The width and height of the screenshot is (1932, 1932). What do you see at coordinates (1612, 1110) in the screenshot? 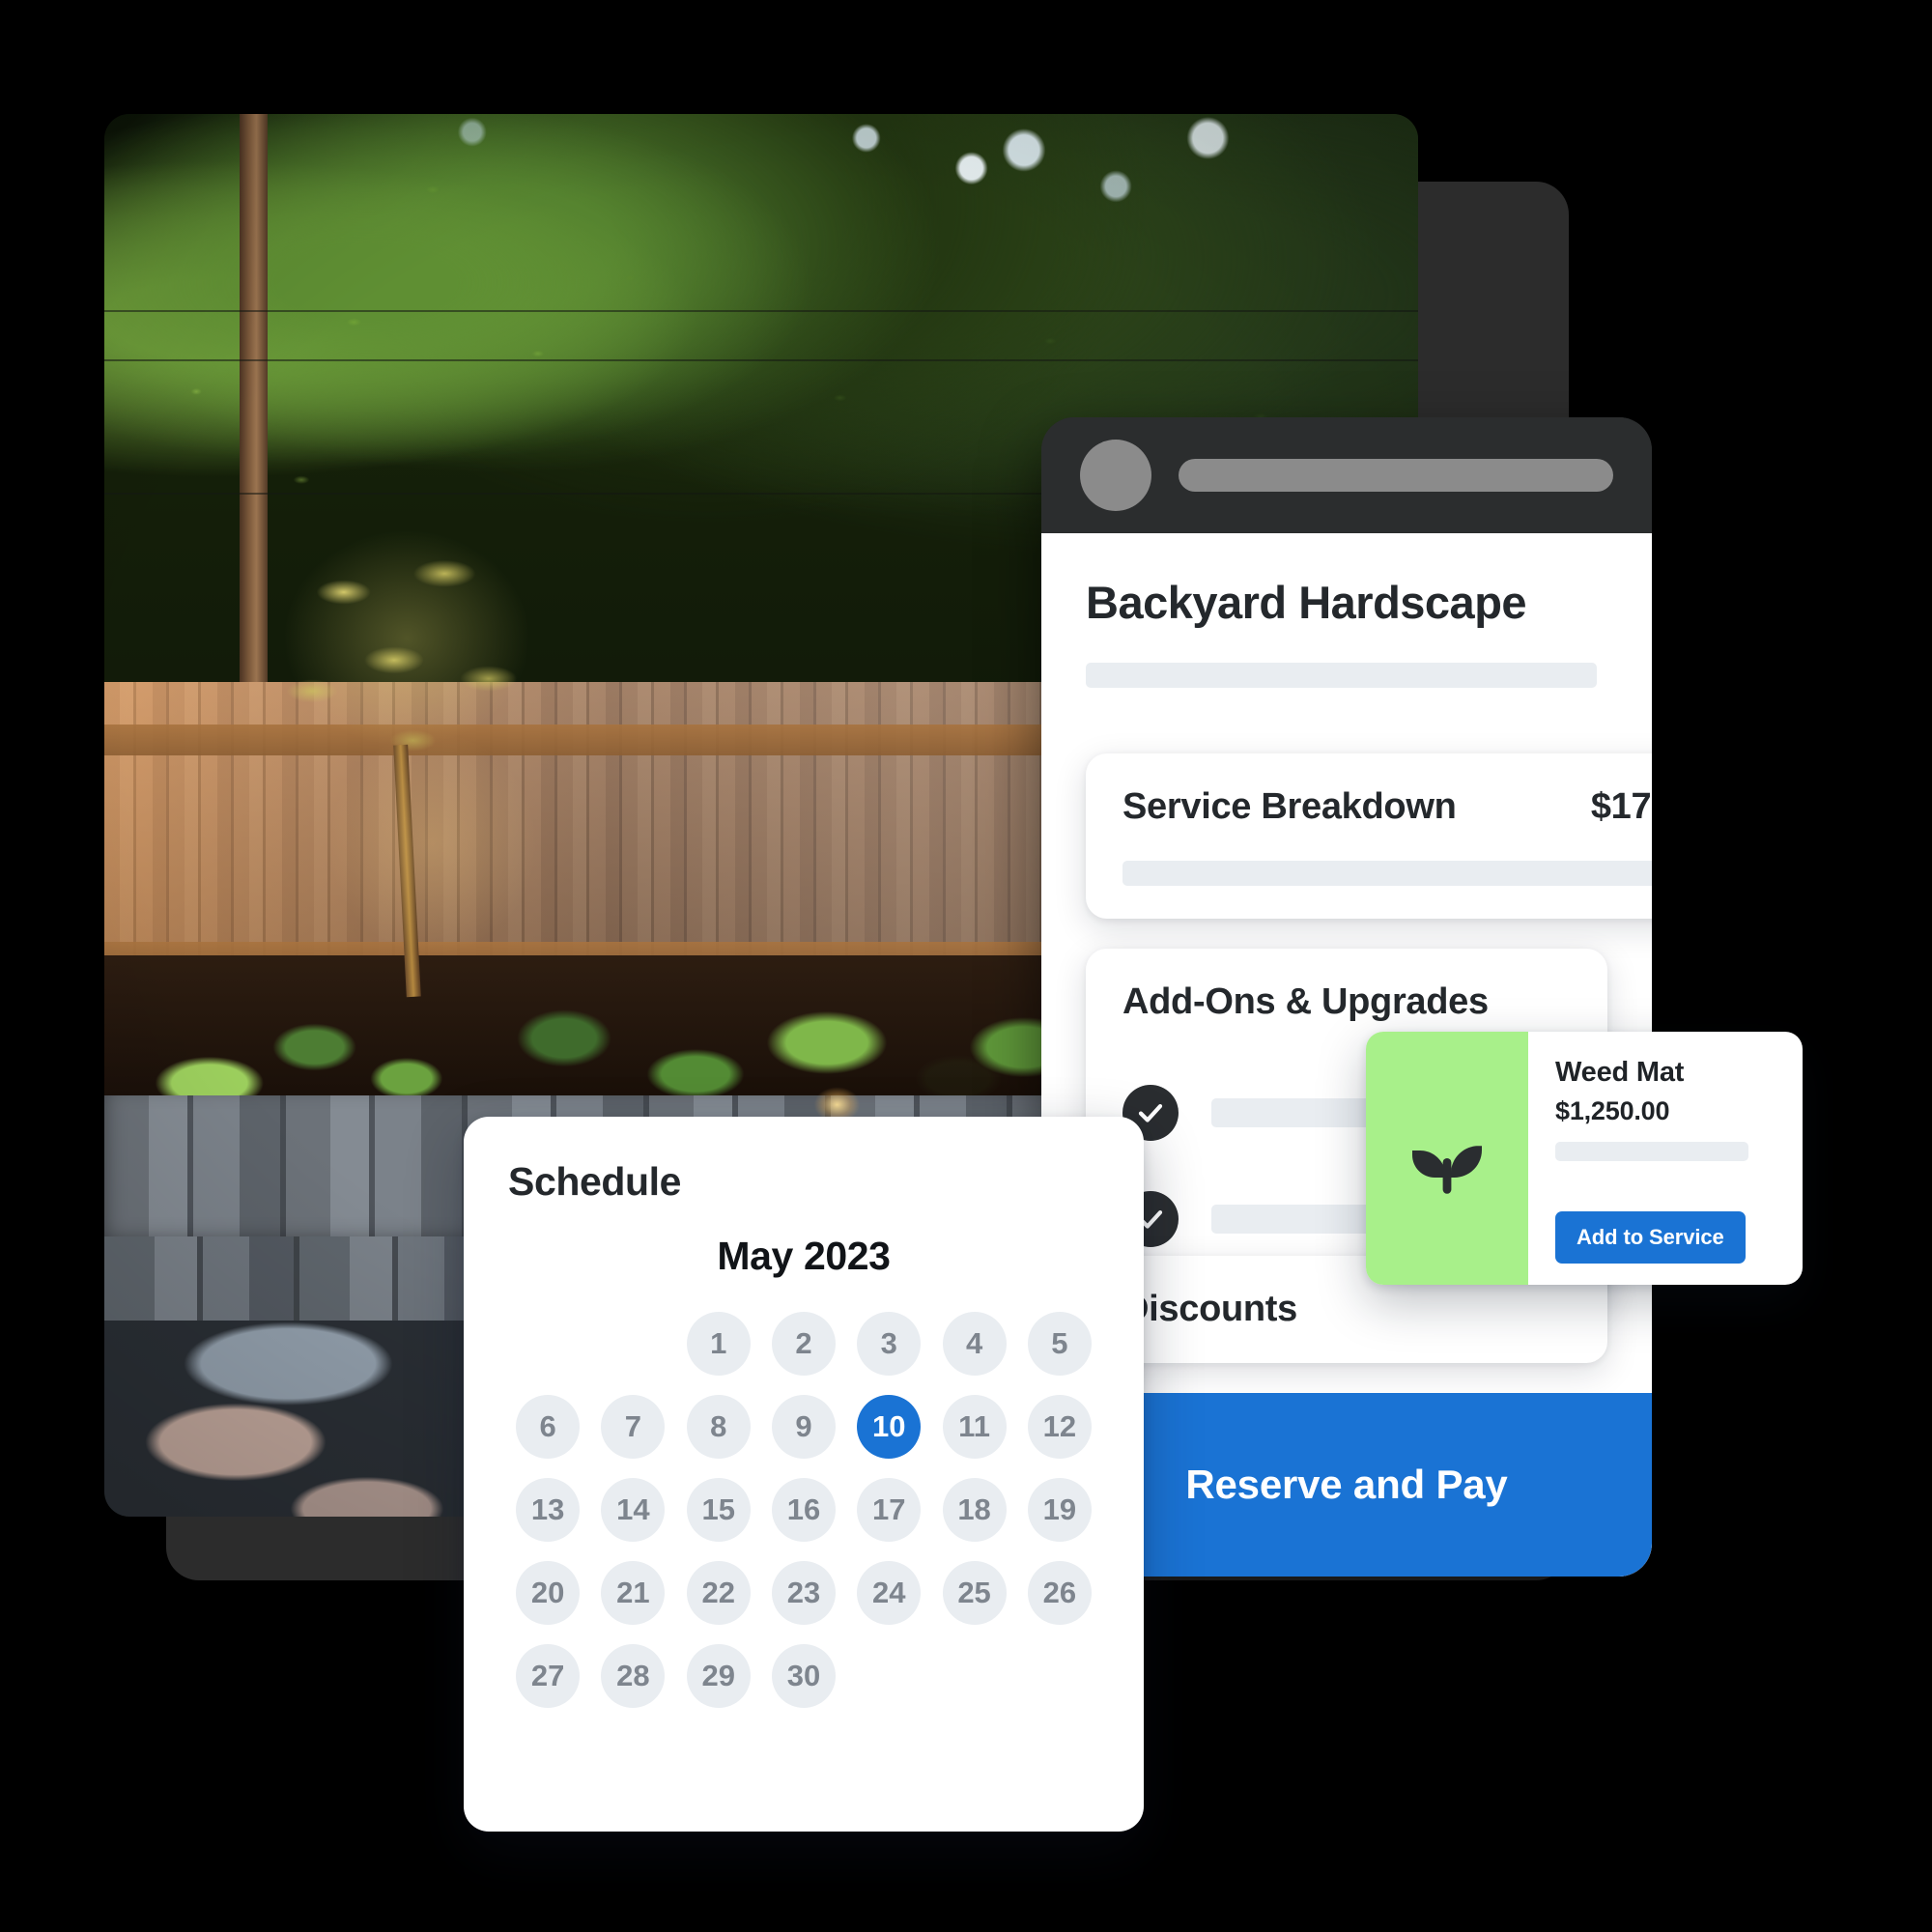
I see `weed-mat-price: $1,250.00` at bounding box center [1612, 1110].